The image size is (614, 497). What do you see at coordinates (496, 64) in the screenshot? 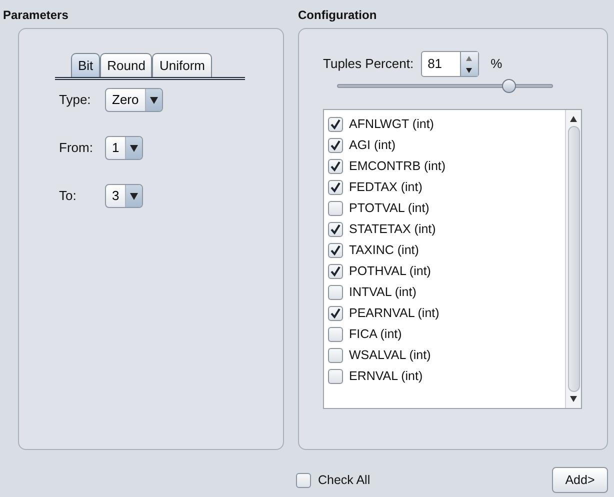
I see `unit-label: %` at bounding box center [496, 64].